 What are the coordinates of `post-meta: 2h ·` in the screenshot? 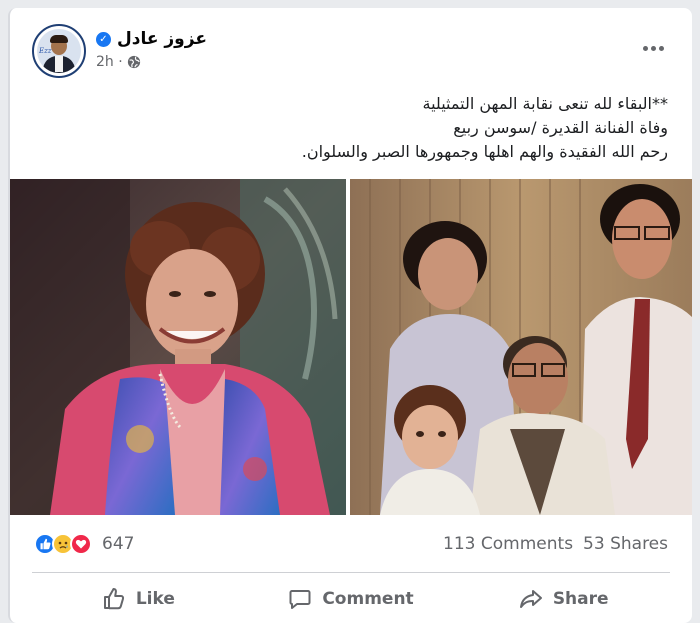 It's located at (118, 62).